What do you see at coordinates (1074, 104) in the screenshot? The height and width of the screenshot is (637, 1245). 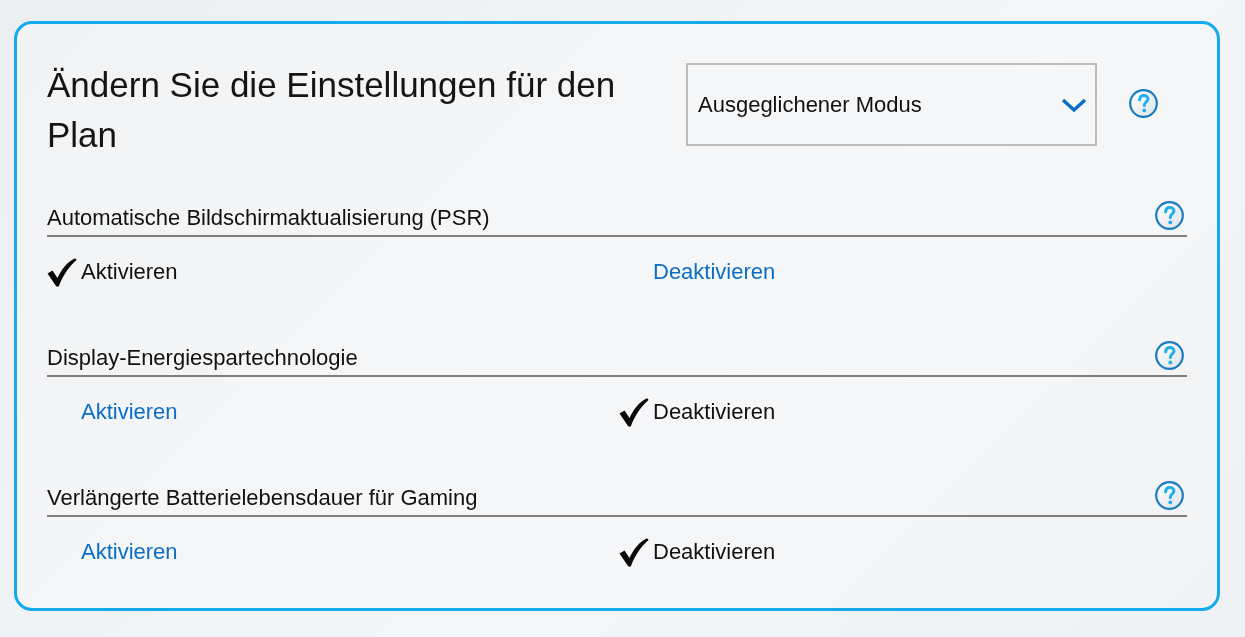 I see `chevron-down-icon` at bounding box center [1074, 104].